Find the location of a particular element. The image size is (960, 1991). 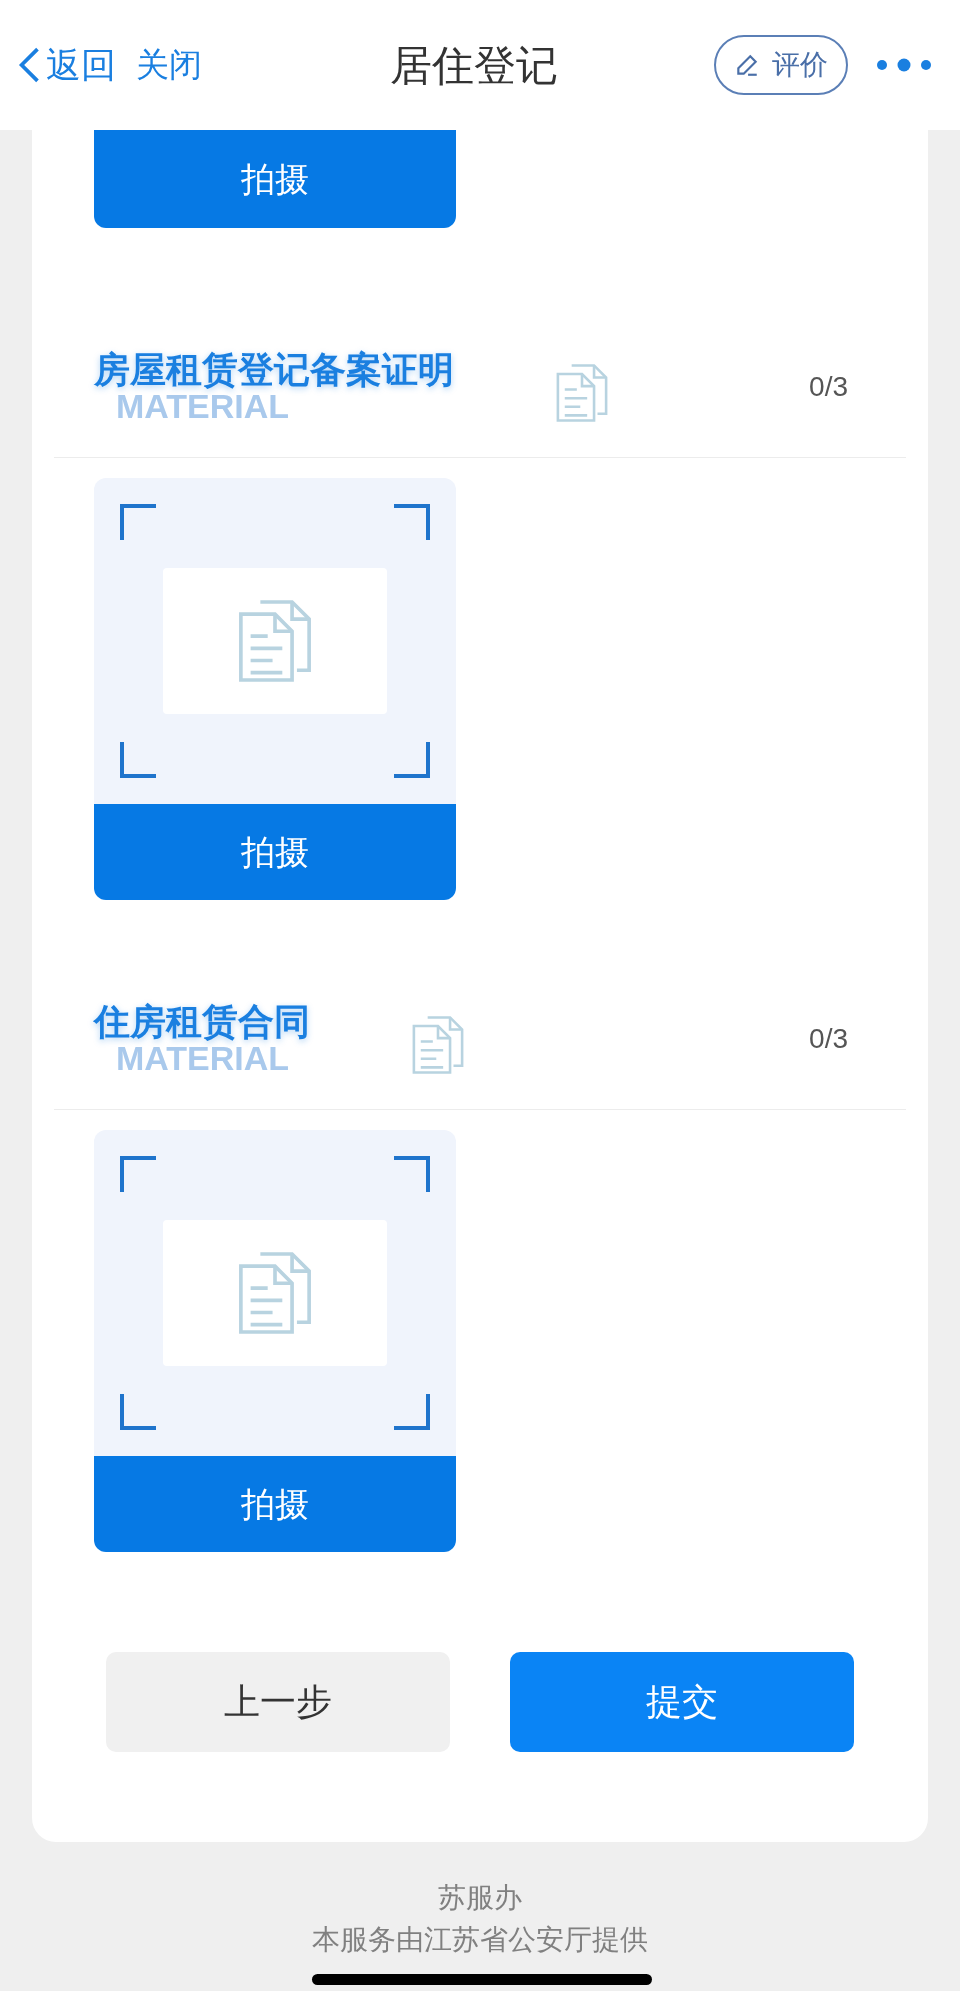

chevron-left-icon is located at coordinates (29, 65).